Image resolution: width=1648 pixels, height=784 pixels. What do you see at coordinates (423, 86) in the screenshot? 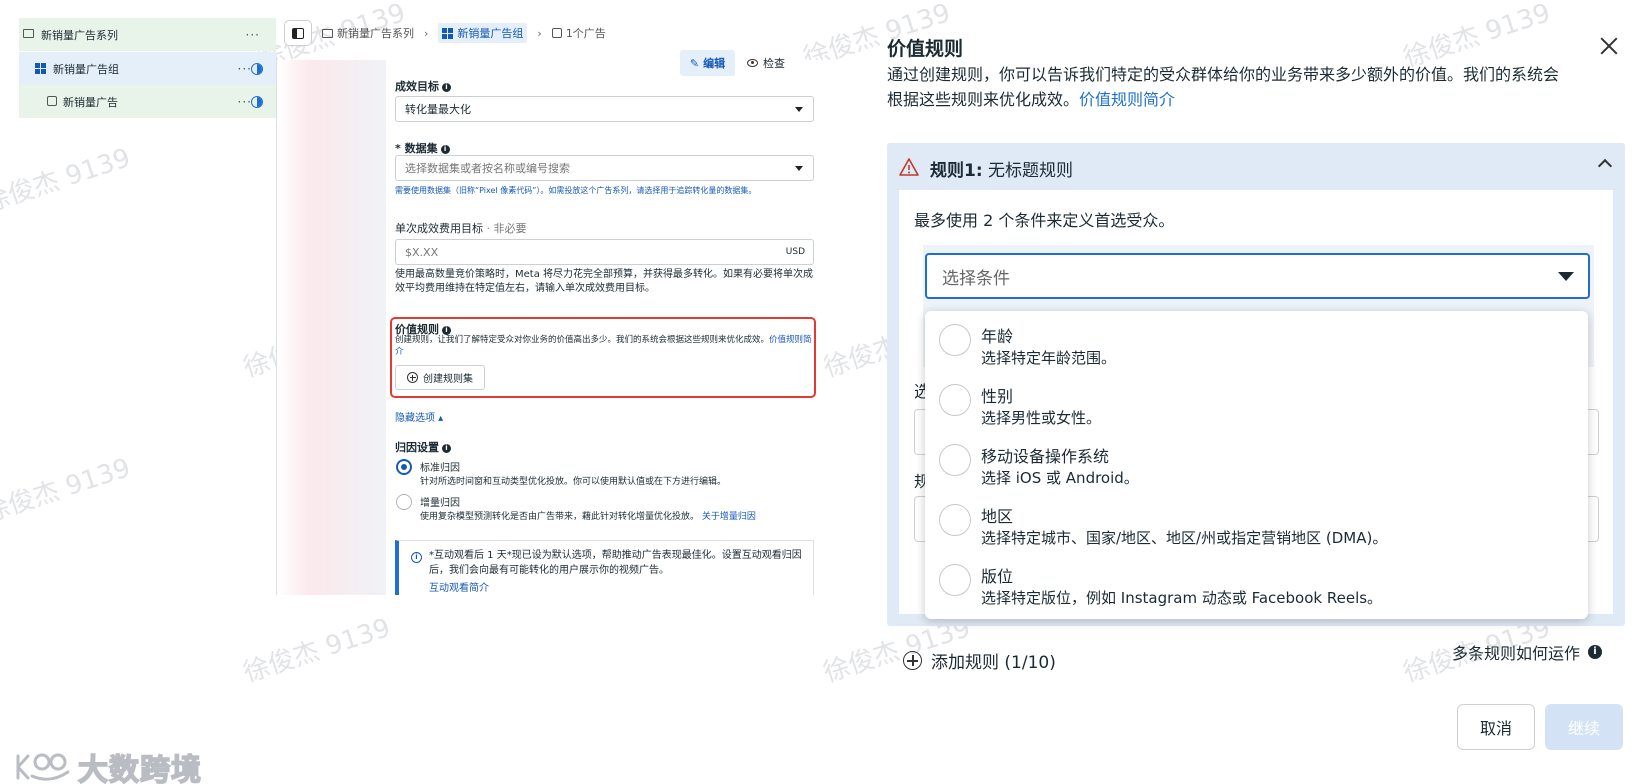
I see `goal-label: 成效目标 i` at bounding box center [423, 86].